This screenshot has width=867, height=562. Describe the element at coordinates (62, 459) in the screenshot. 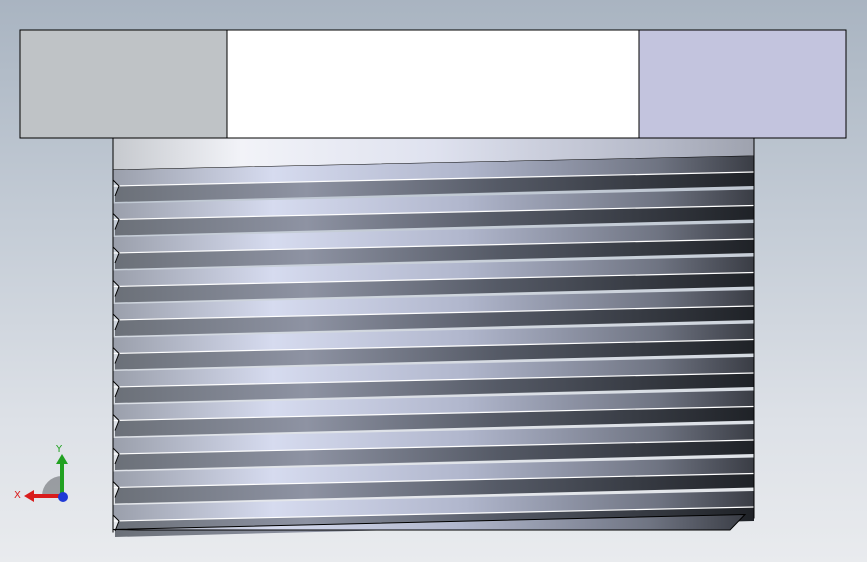

I see `y-arrow-icon` at that location.